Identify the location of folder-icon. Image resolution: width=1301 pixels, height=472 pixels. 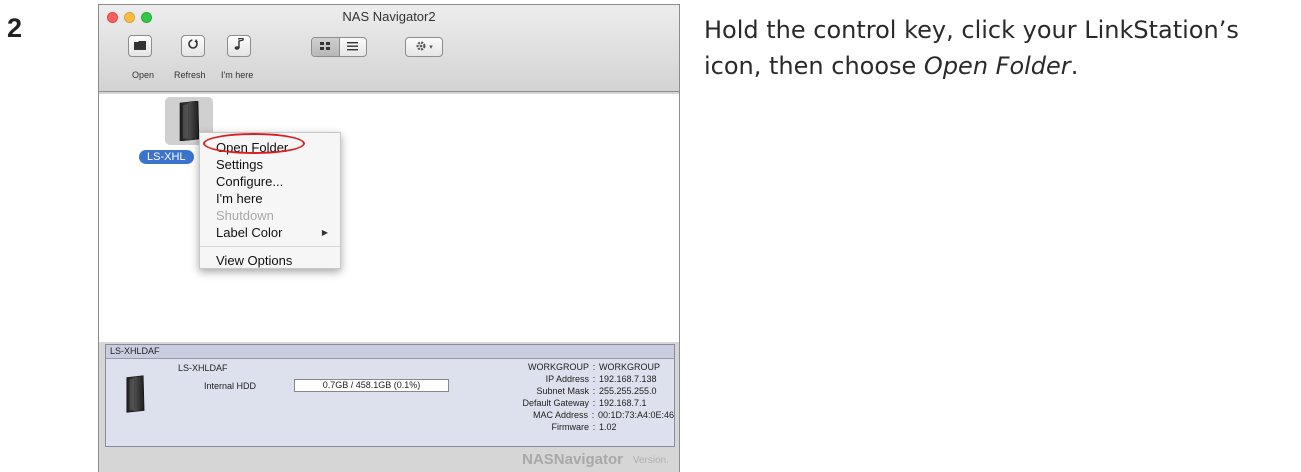
(140, 46).